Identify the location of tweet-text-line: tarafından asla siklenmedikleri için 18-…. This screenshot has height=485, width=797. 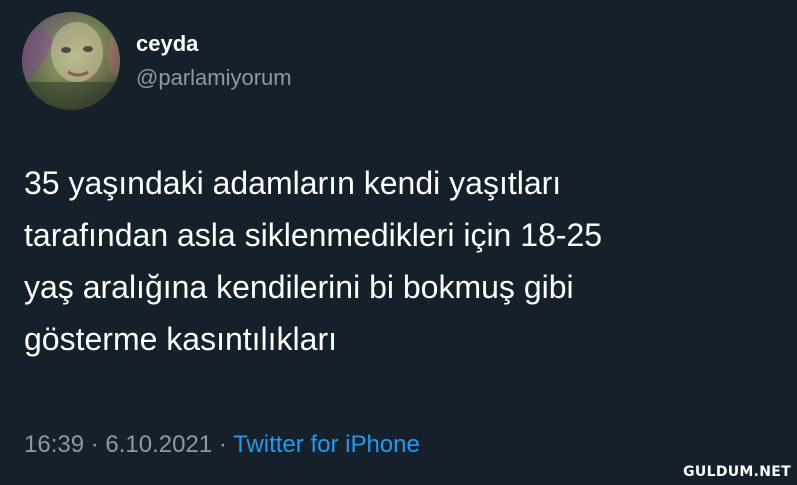
(313, 235).